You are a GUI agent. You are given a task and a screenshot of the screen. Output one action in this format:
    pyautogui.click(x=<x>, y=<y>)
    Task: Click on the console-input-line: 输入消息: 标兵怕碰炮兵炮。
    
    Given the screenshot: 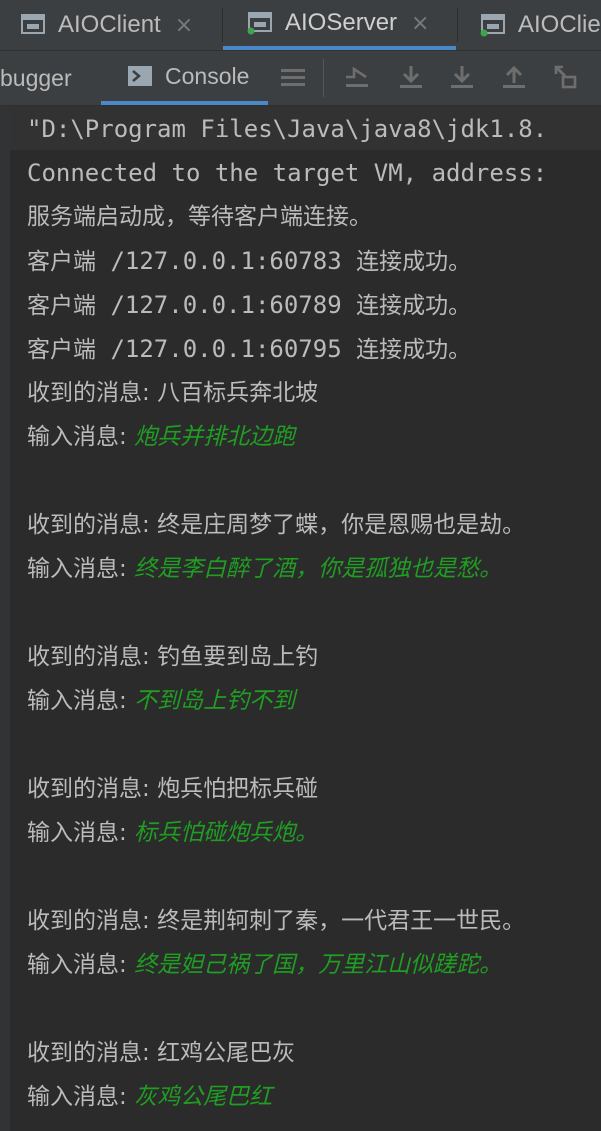 What is the action you would take?
    pyautogui.click(x=172, y=833)
    